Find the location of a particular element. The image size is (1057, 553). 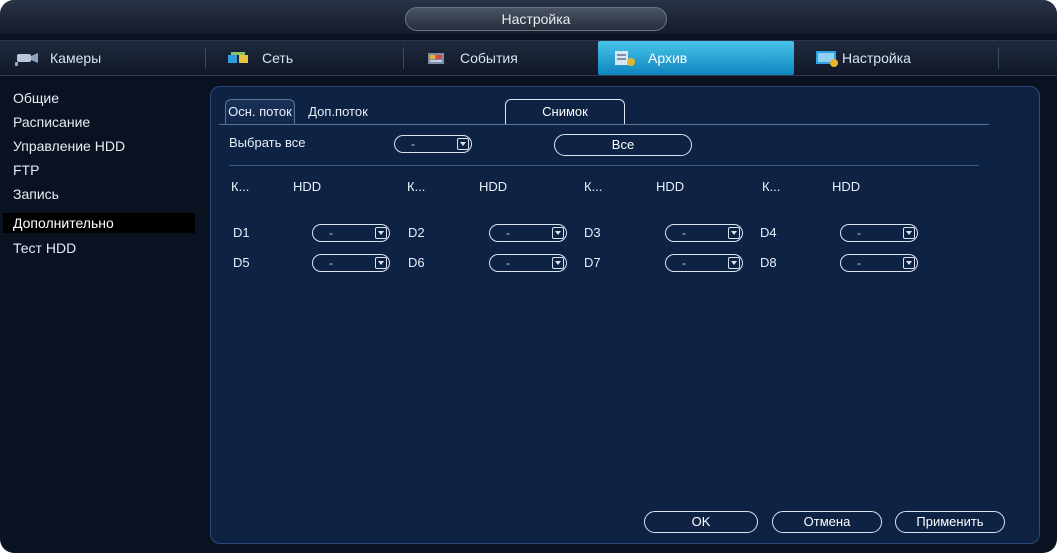

archive-icon is located at coordinates (625, 58).